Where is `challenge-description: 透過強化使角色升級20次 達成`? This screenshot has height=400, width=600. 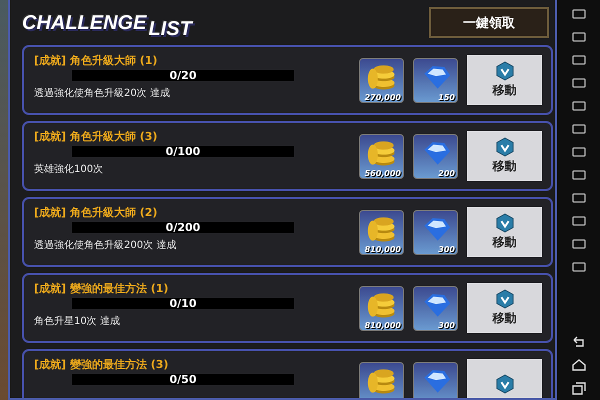
challenge-description: 透過強化使角色升級20次 達成 is located at coordinates (102, 93).